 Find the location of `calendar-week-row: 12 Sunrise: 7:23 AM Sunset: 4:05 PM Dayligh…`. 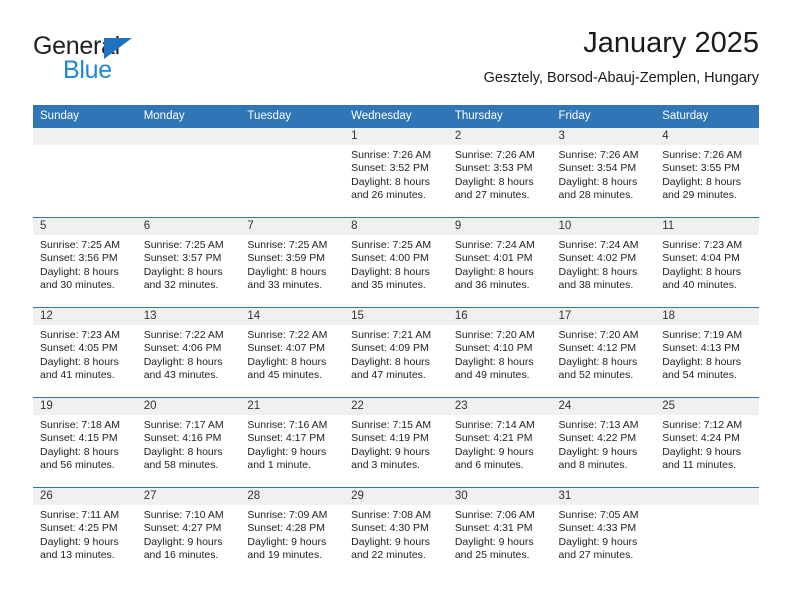

calendar-week-row: 12 Sunrise: 7:23 AM Sunset: 4:05 PM Dayligh… is located at coordinates (396, 352).